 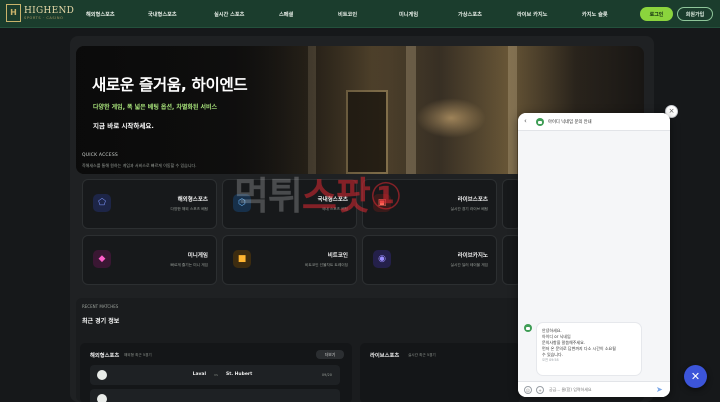 I want to click on nav-item-special: 스페셜, so click(x=286, y=14).